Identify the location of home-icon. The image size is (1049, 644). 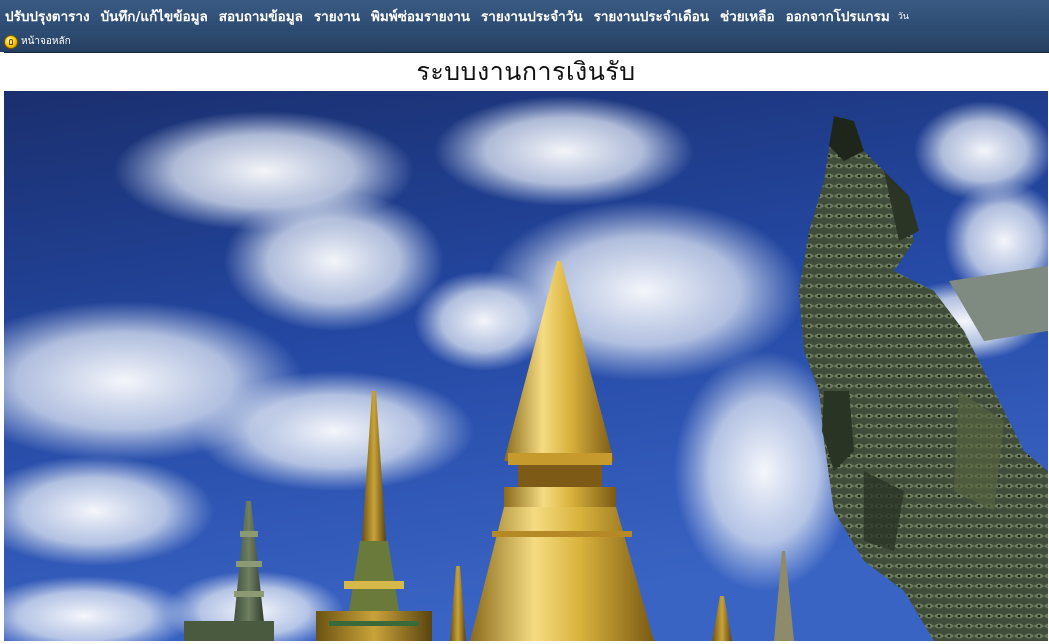
(11, 41).